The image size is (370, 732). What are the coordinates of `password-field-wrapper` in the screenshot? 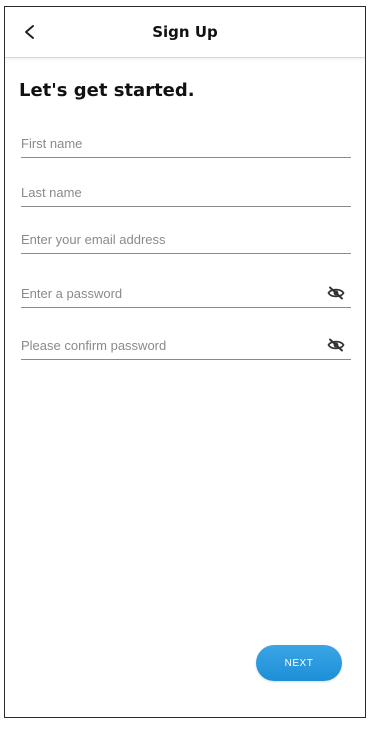 It's located at (186, 294).